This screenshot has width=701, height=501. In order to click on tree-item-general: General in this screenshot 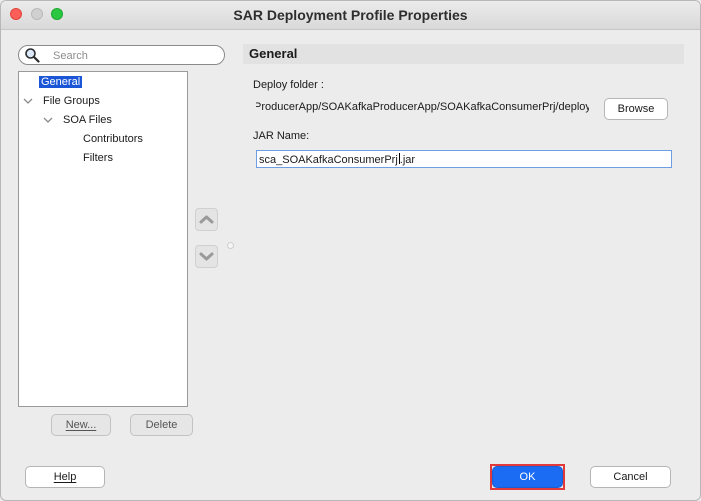, I will do `click(61, 82)`.